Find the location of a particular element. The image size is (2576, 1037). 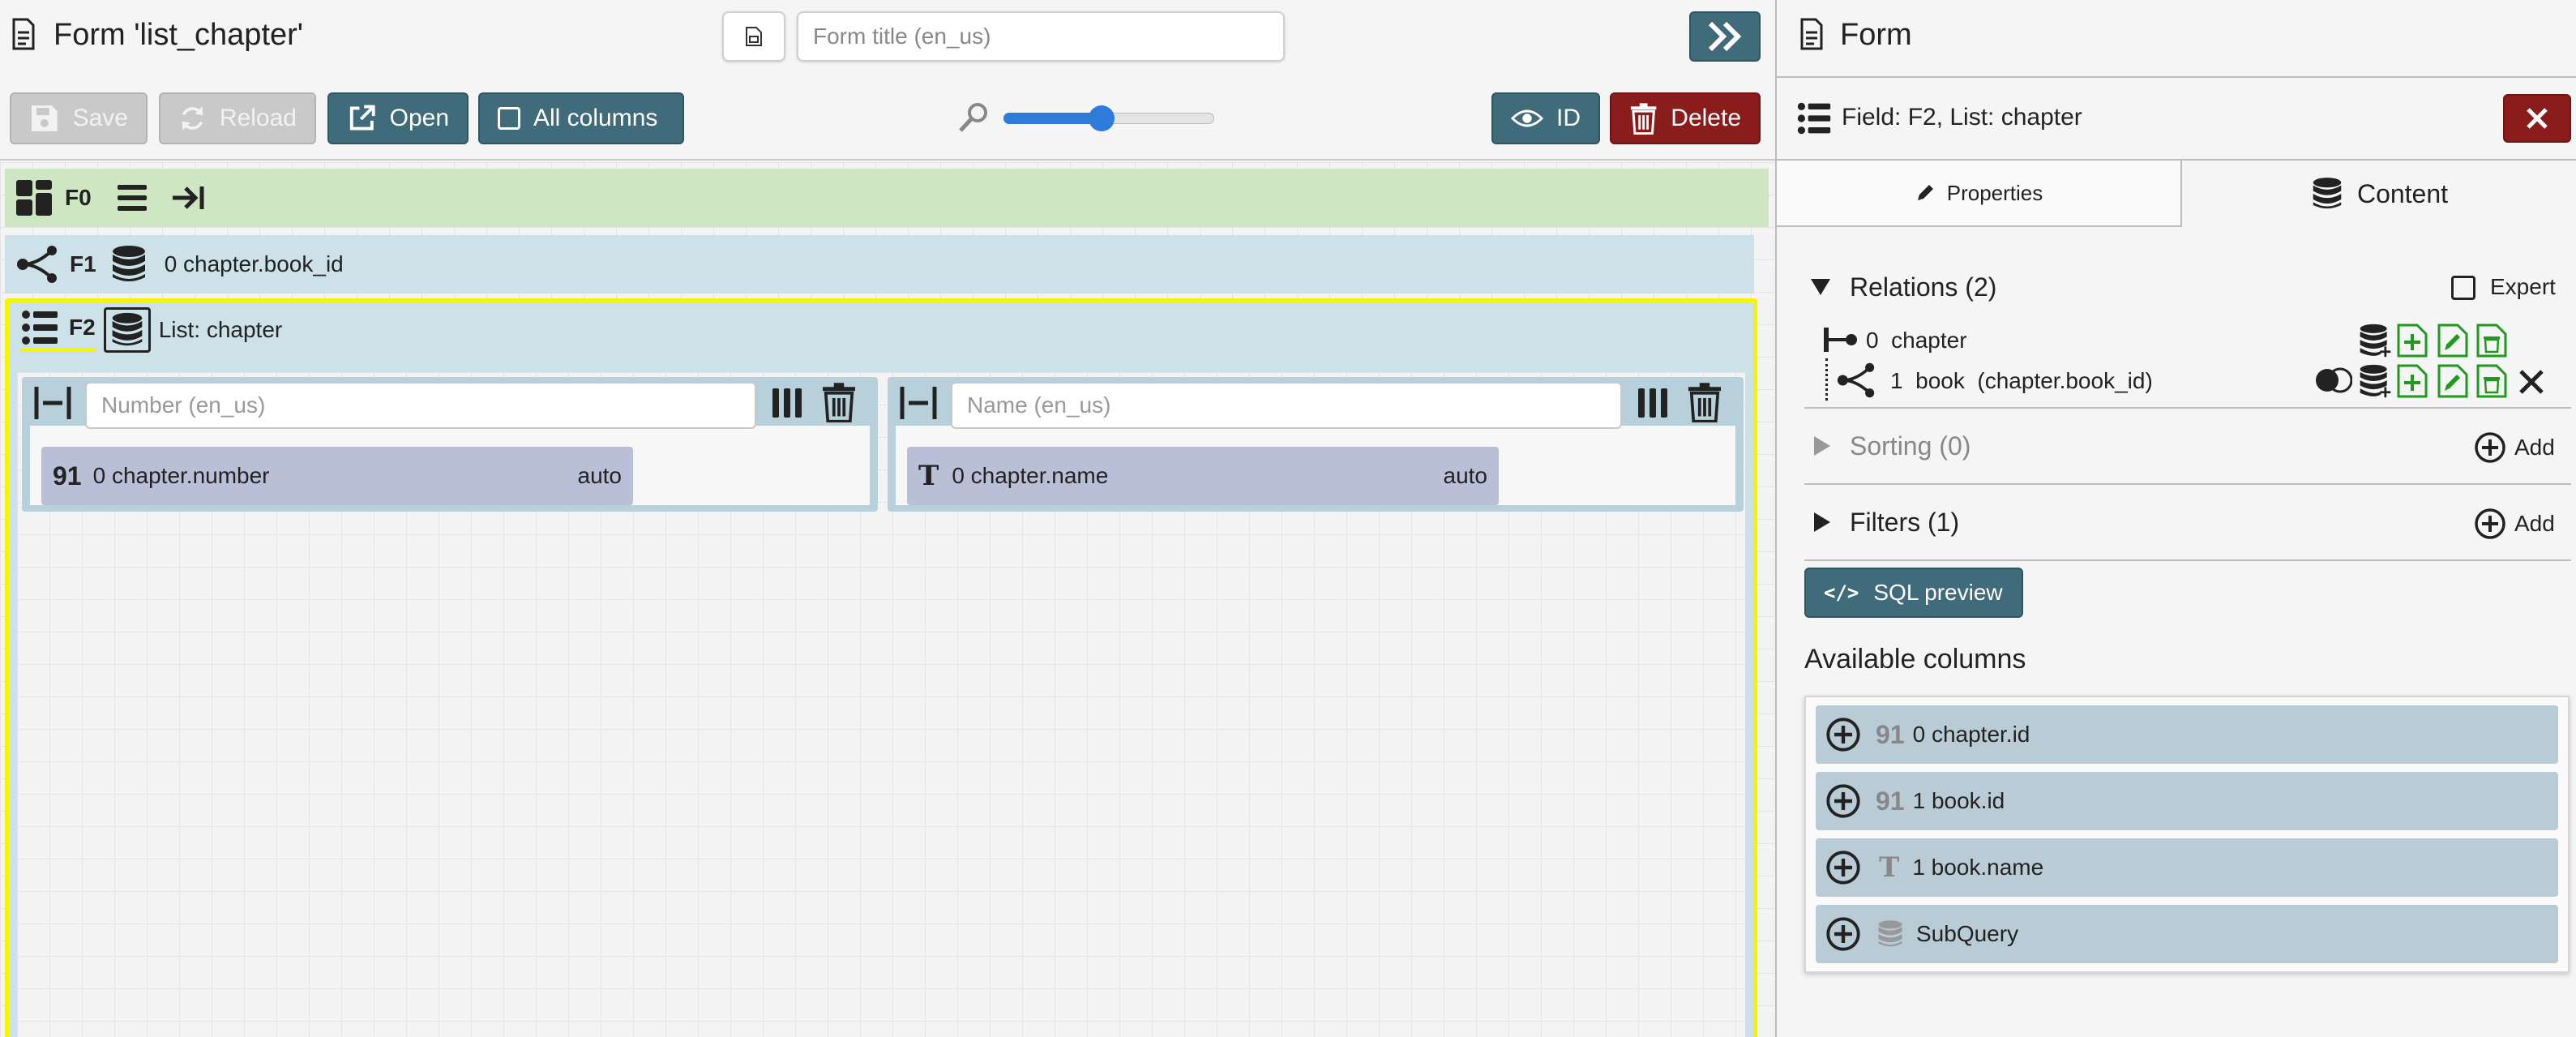

tab-properties: Properties is located at coordinates (1979, 194).